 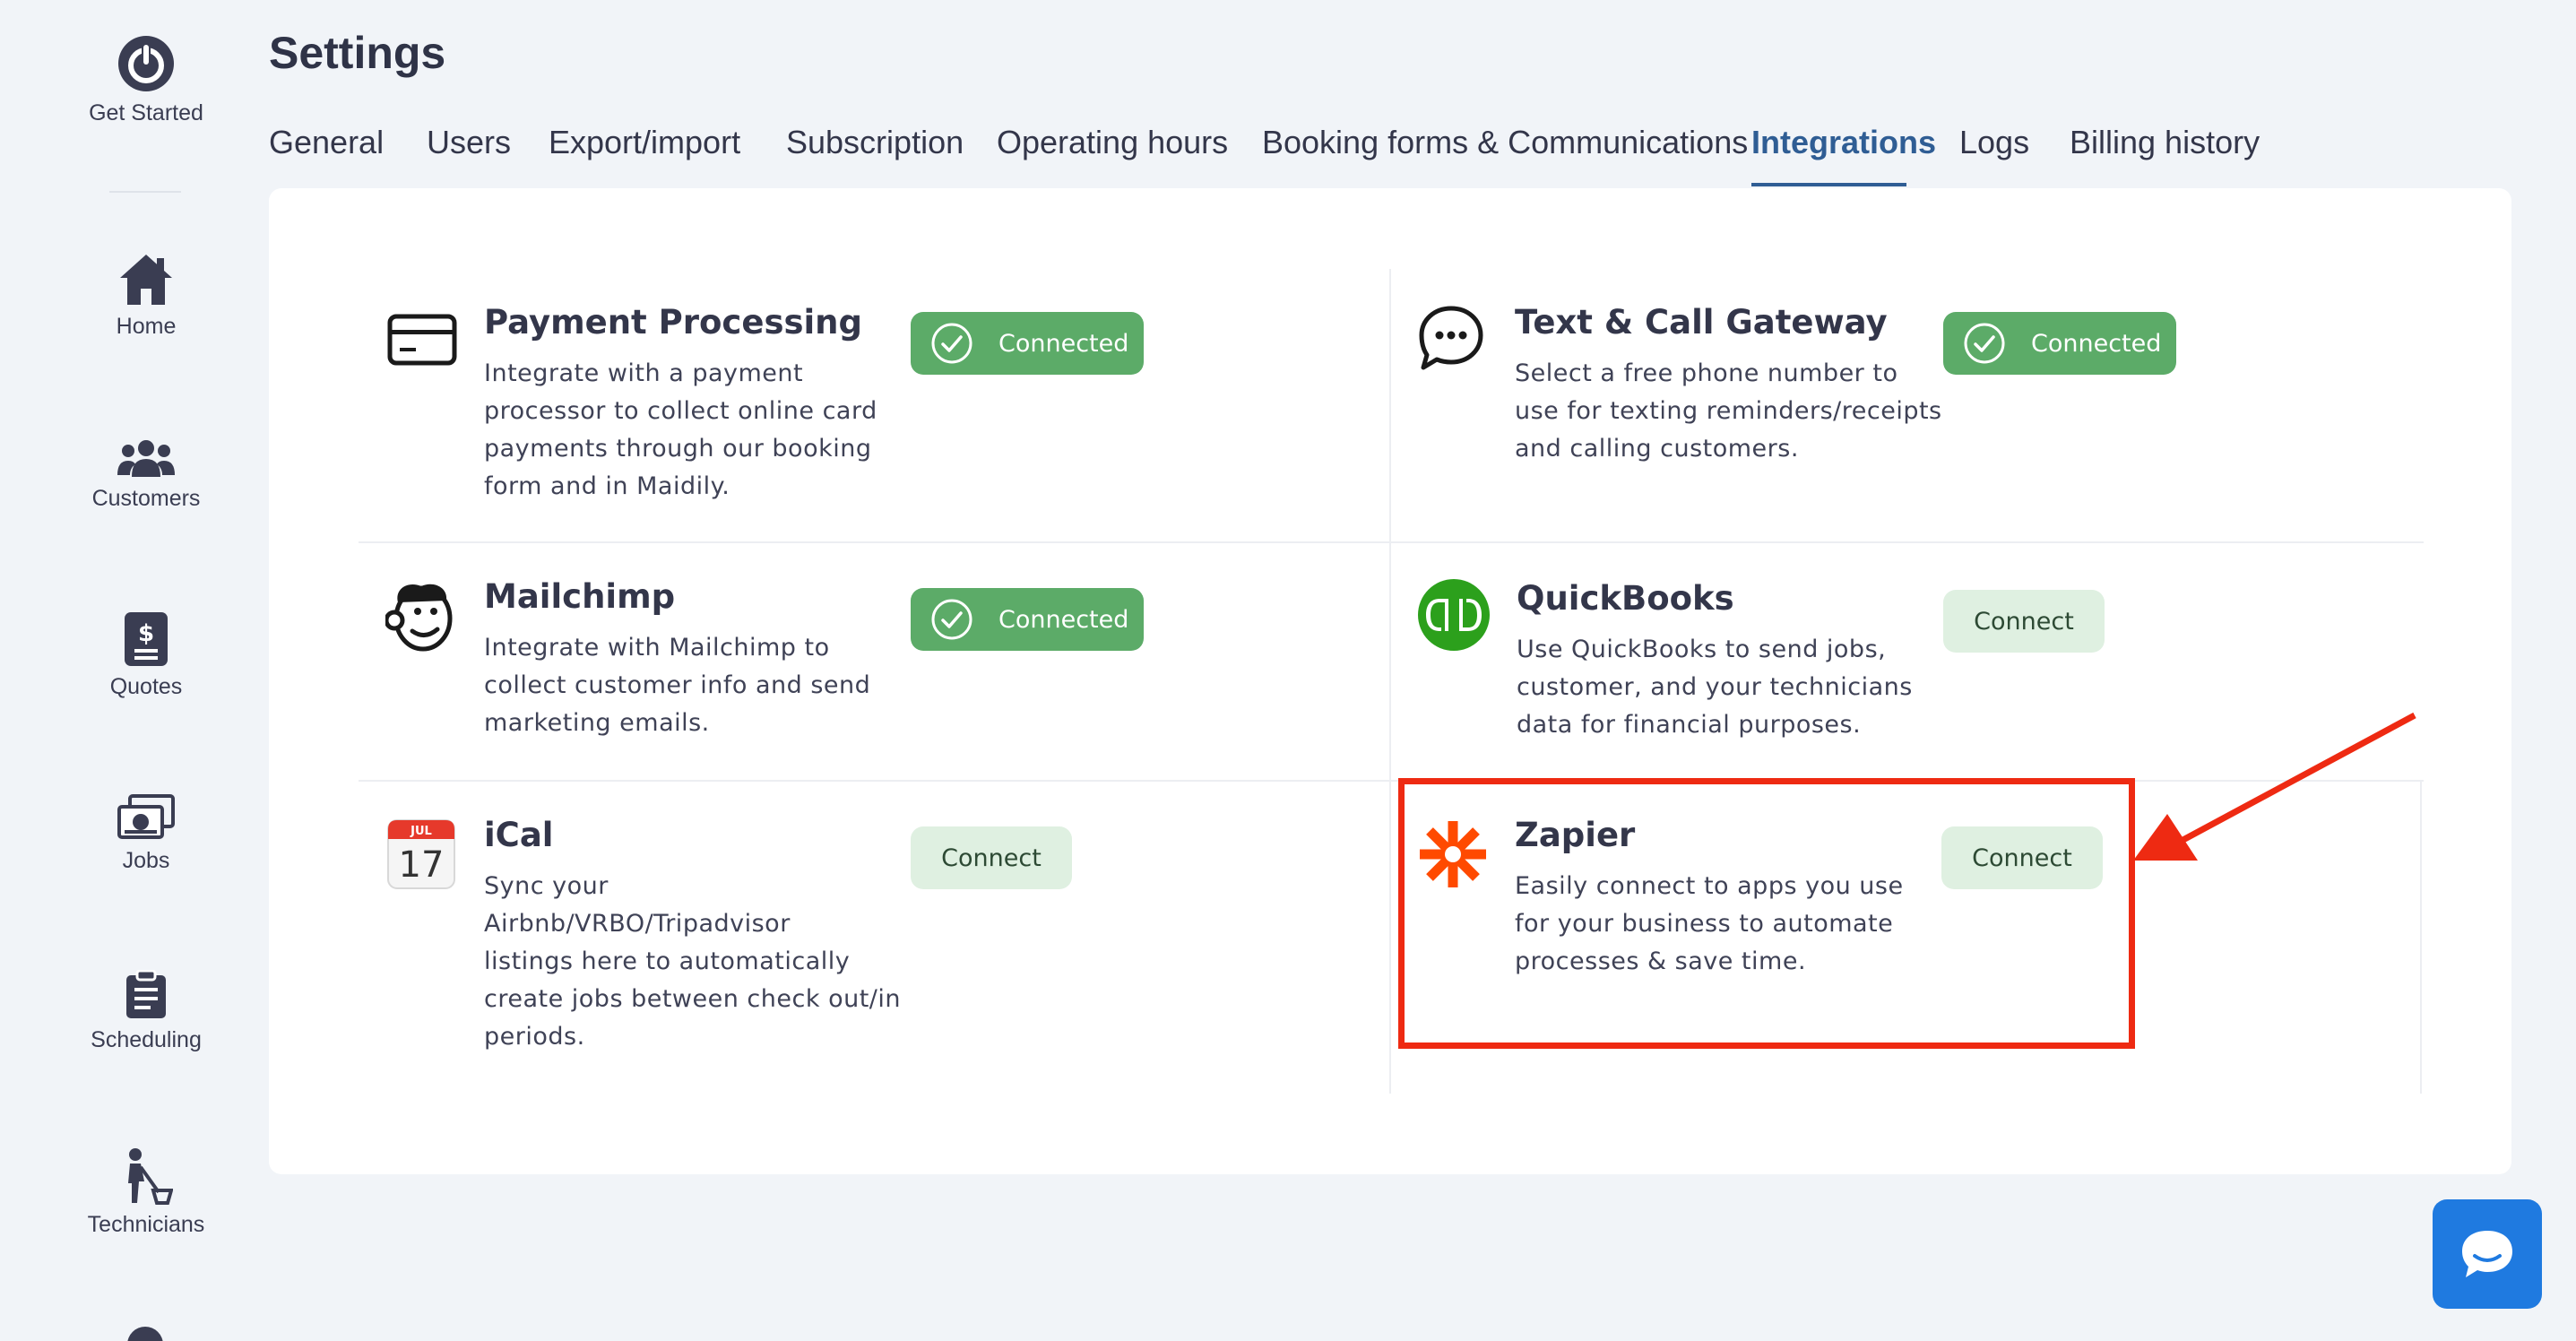 What do you see at coordinates (1657, 449) in the screenshot?
I see `description-line: and calling customers.` at bounding box center [1657, 449].